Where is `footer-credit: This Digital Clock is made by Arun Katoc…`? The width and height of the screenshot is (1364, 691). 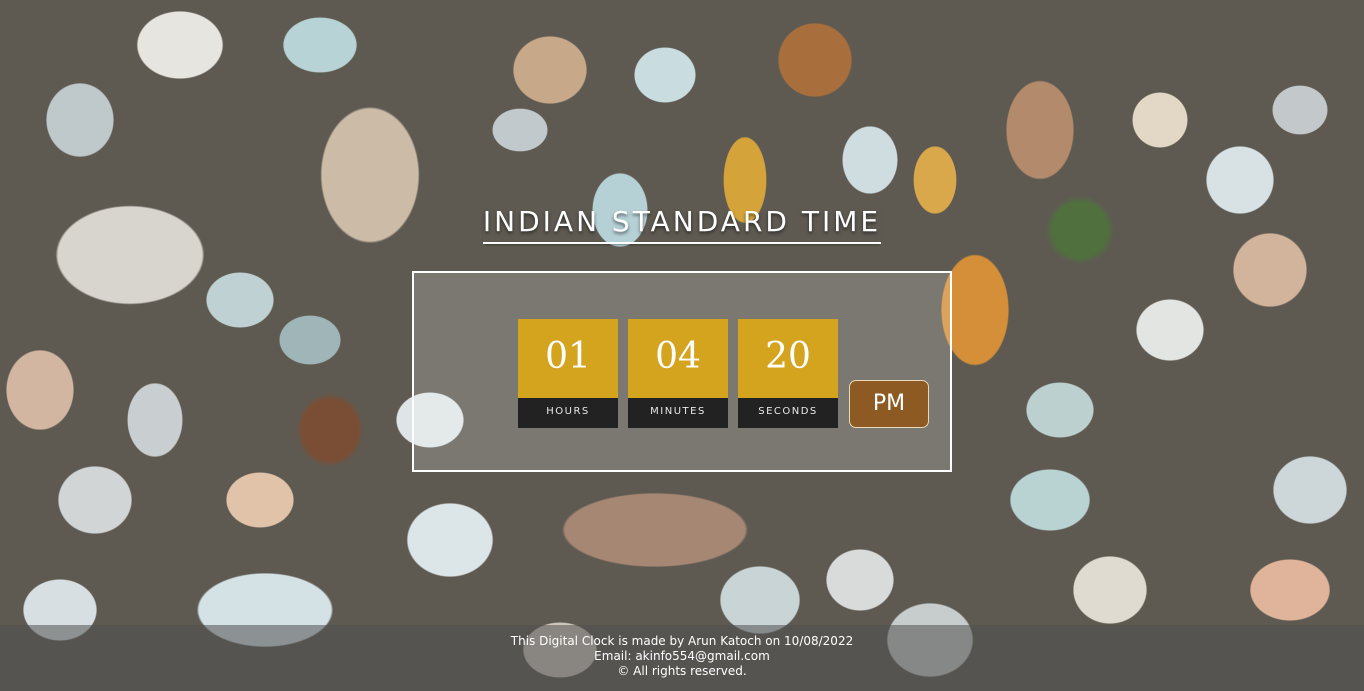 footer-credit: This Digital Clock is made by Arun Katoc… is located at coordinates (682, 641).